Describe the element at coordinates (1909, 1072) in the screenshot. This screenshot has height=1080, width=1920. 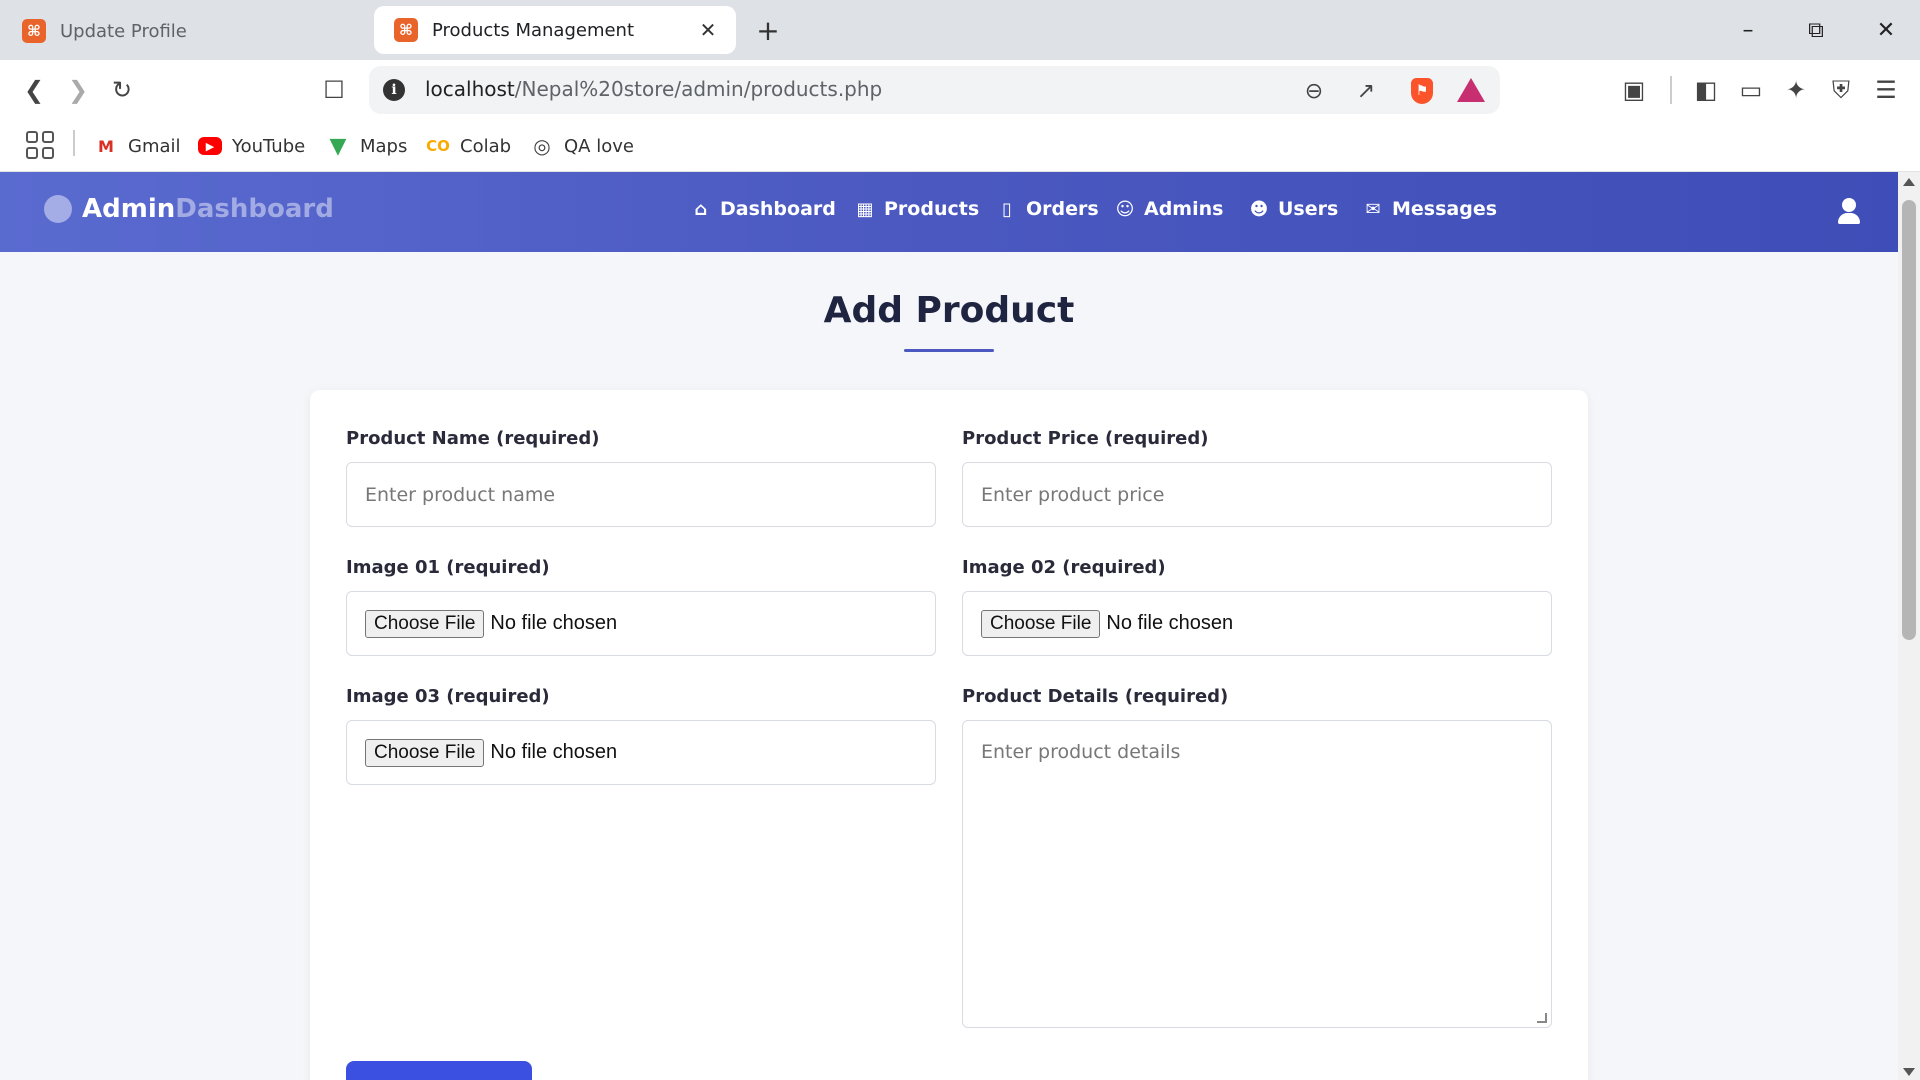
I see `scroll-down-icon` at that location.